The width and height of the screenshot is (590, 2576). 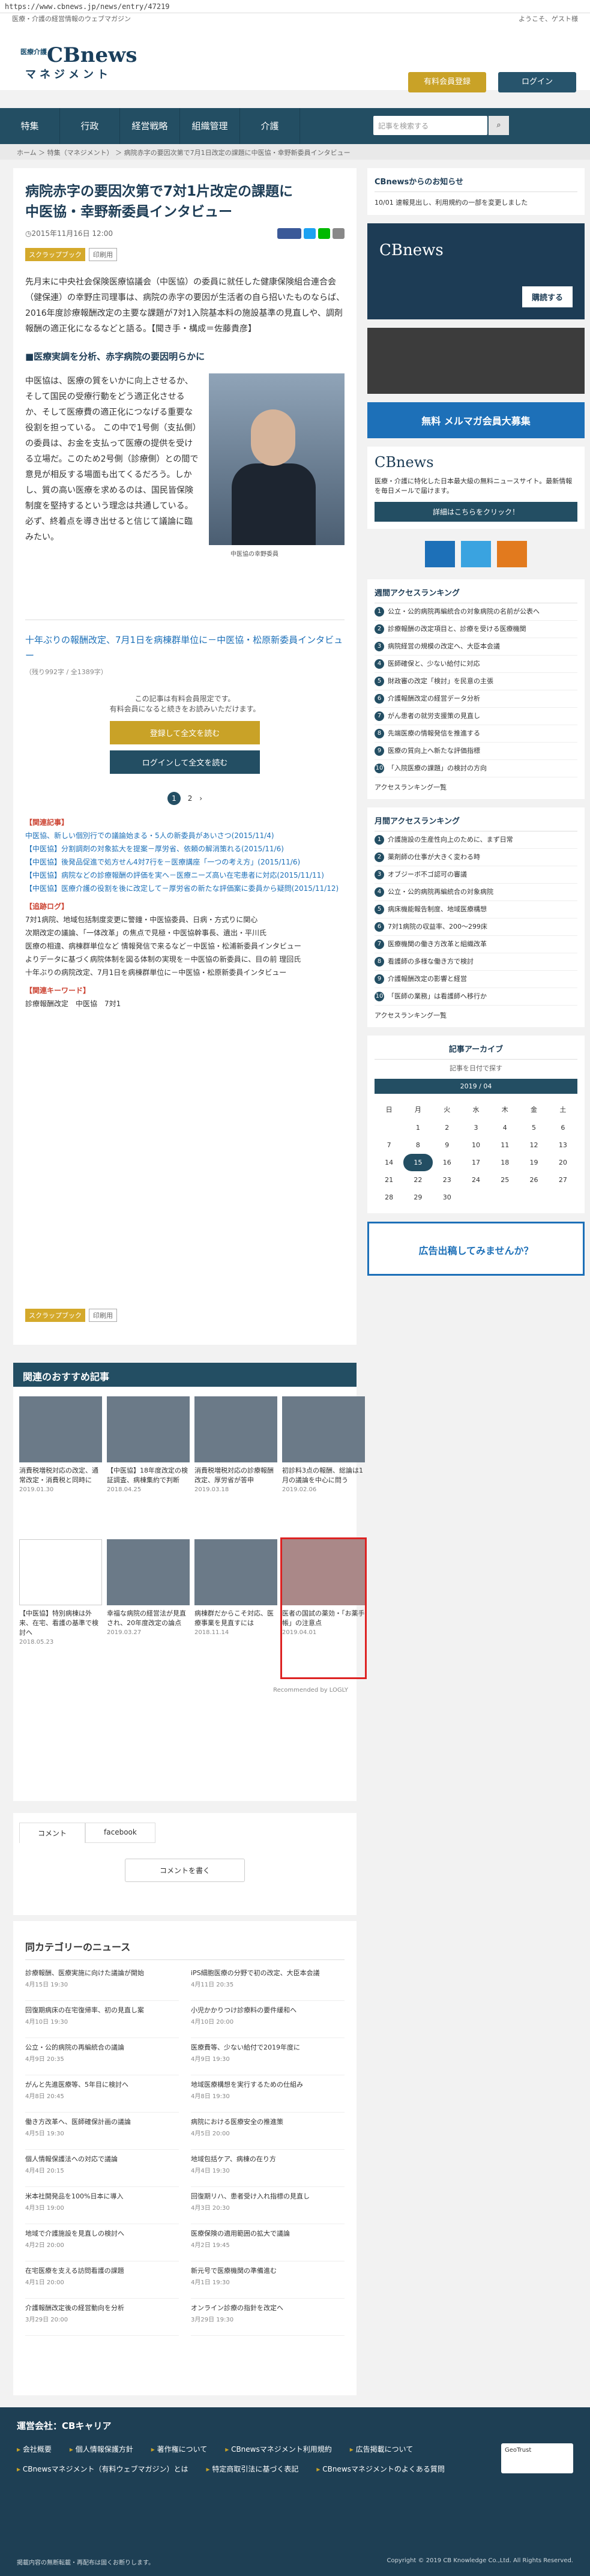 What do you see at coordinates (563, 1127) in the screenshot?
I see `calendar-day: 6` at bounding box center [563, 1127].